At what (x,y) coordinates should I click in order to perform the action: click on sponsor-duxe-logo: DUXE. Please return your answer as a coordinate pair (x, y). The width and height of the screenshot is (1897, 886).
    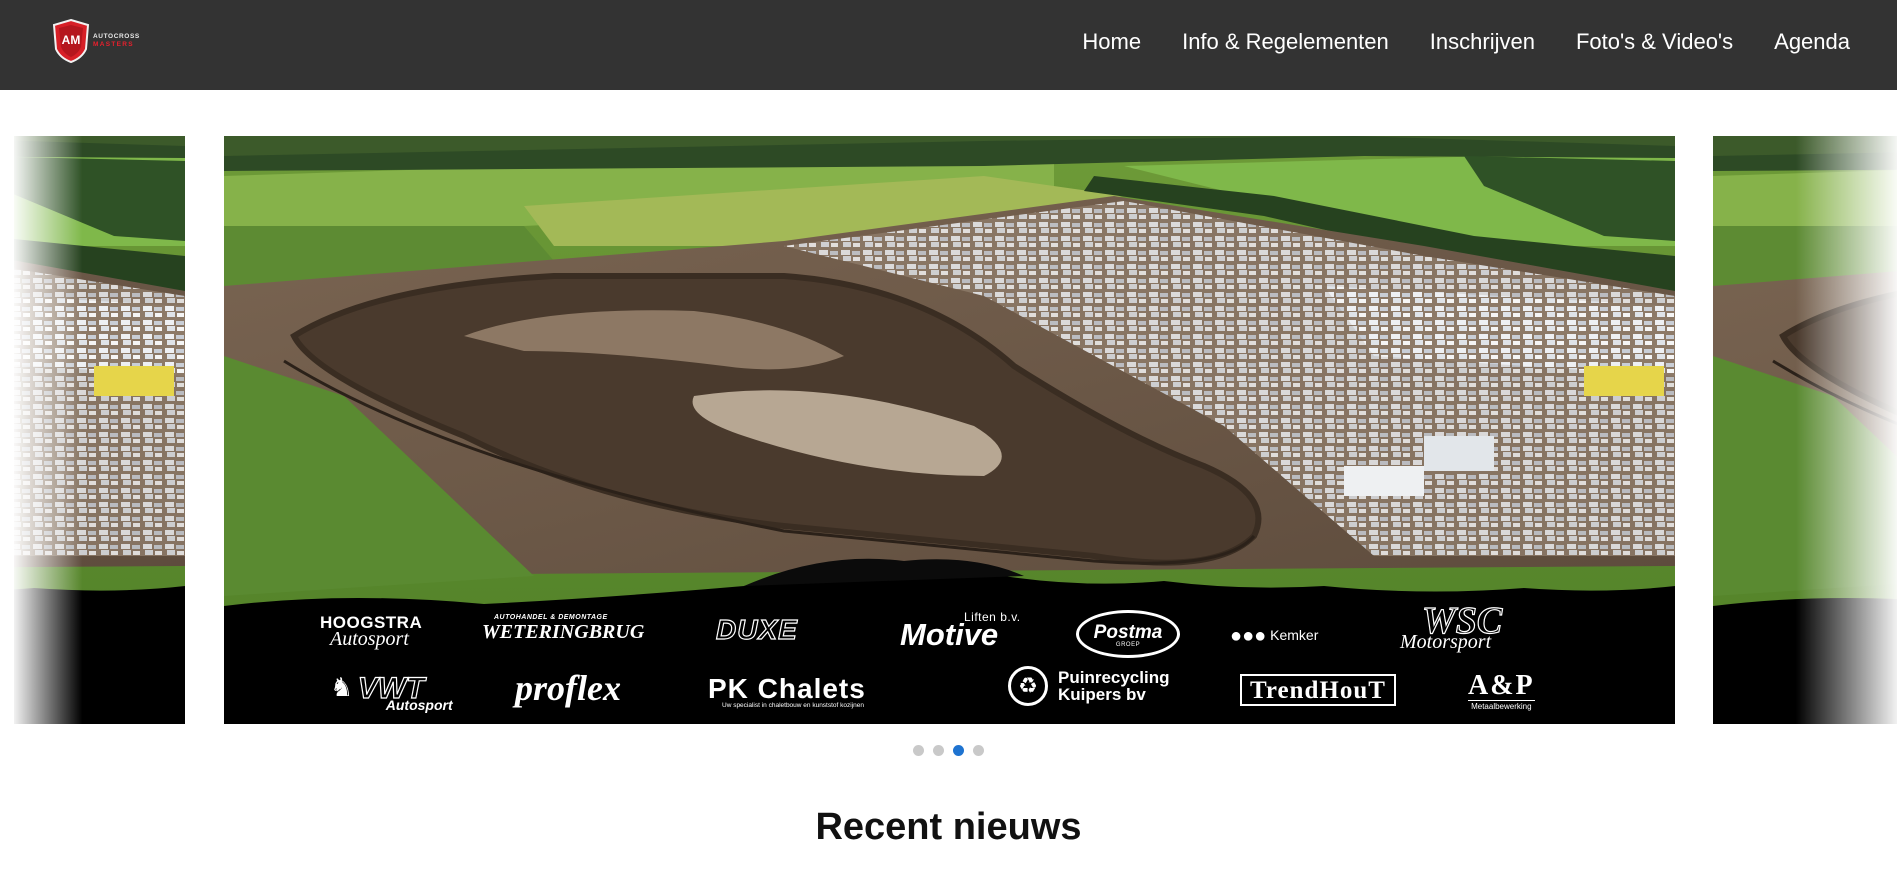
    Looking at the image, I should click on (756, 629).